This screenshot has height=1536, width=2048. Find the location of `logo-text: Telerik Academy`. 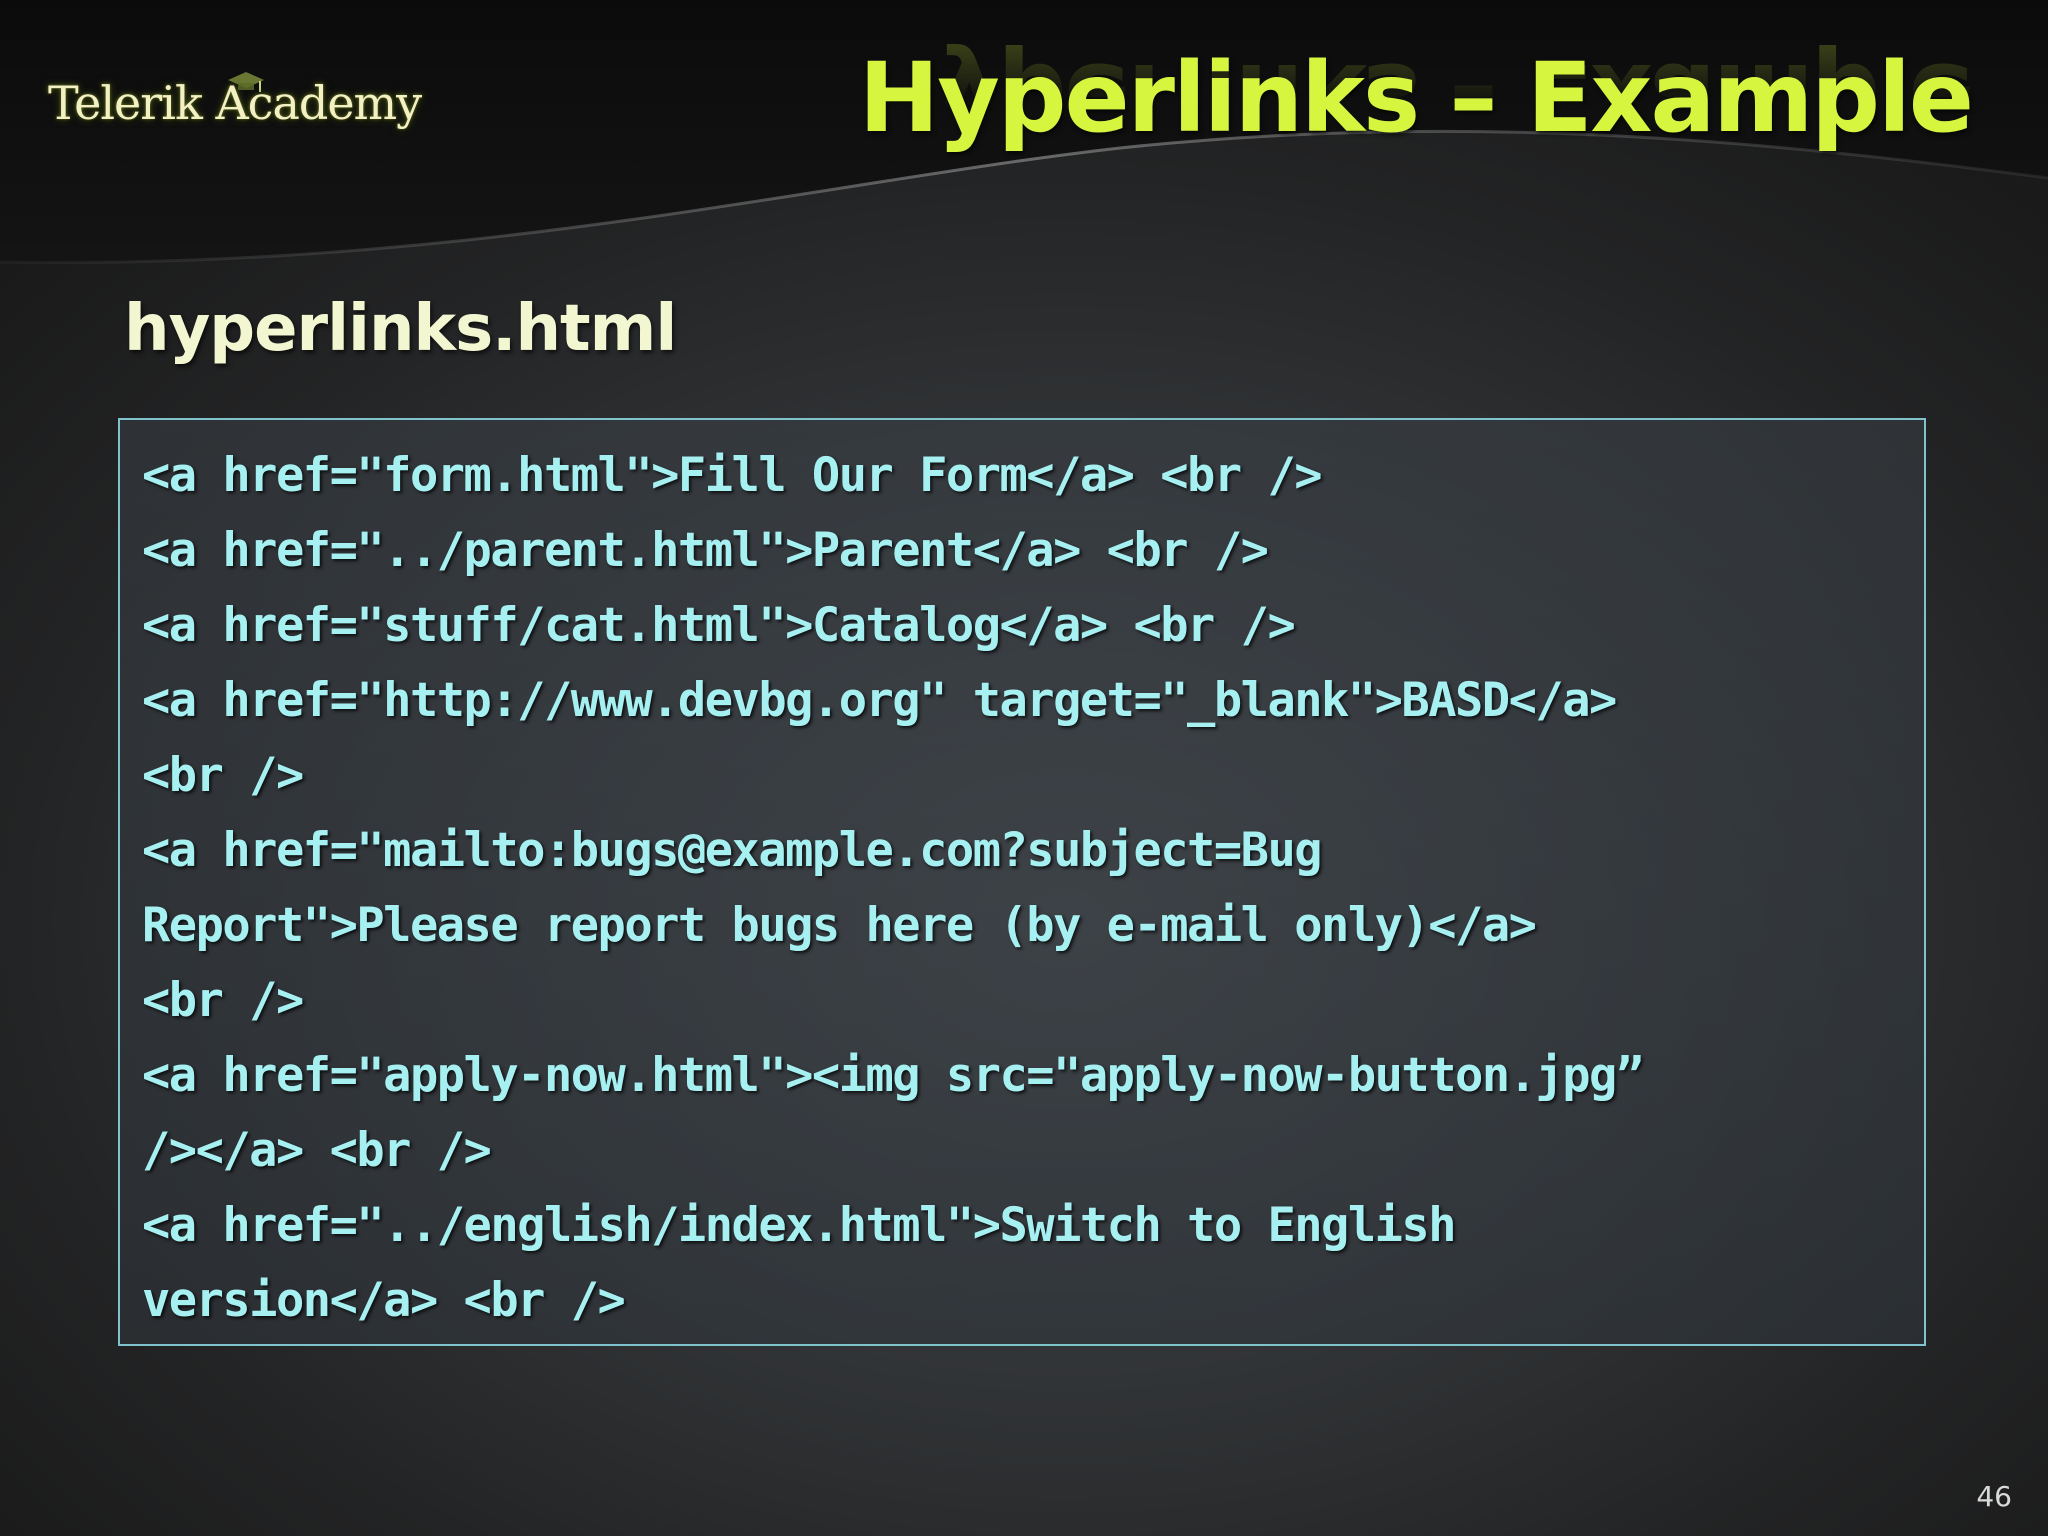

logo-text: Telerik Academy is located at coordinates (235, 103).